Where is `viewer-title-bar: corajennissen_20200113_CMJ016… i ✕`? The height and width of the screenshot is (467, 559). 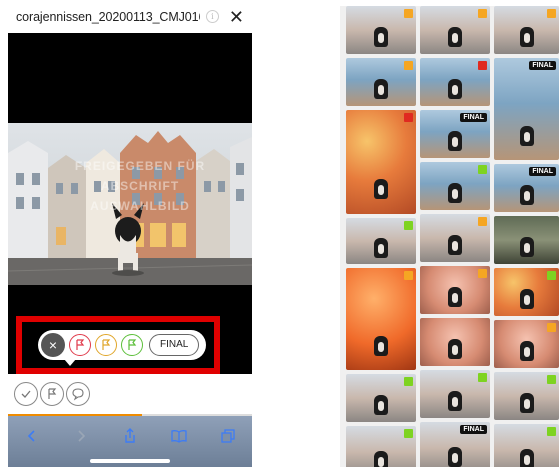
viewer-title-bar: corajennissen_20200113_CMJ016… i ✕ is located at coordinates (130, 16).